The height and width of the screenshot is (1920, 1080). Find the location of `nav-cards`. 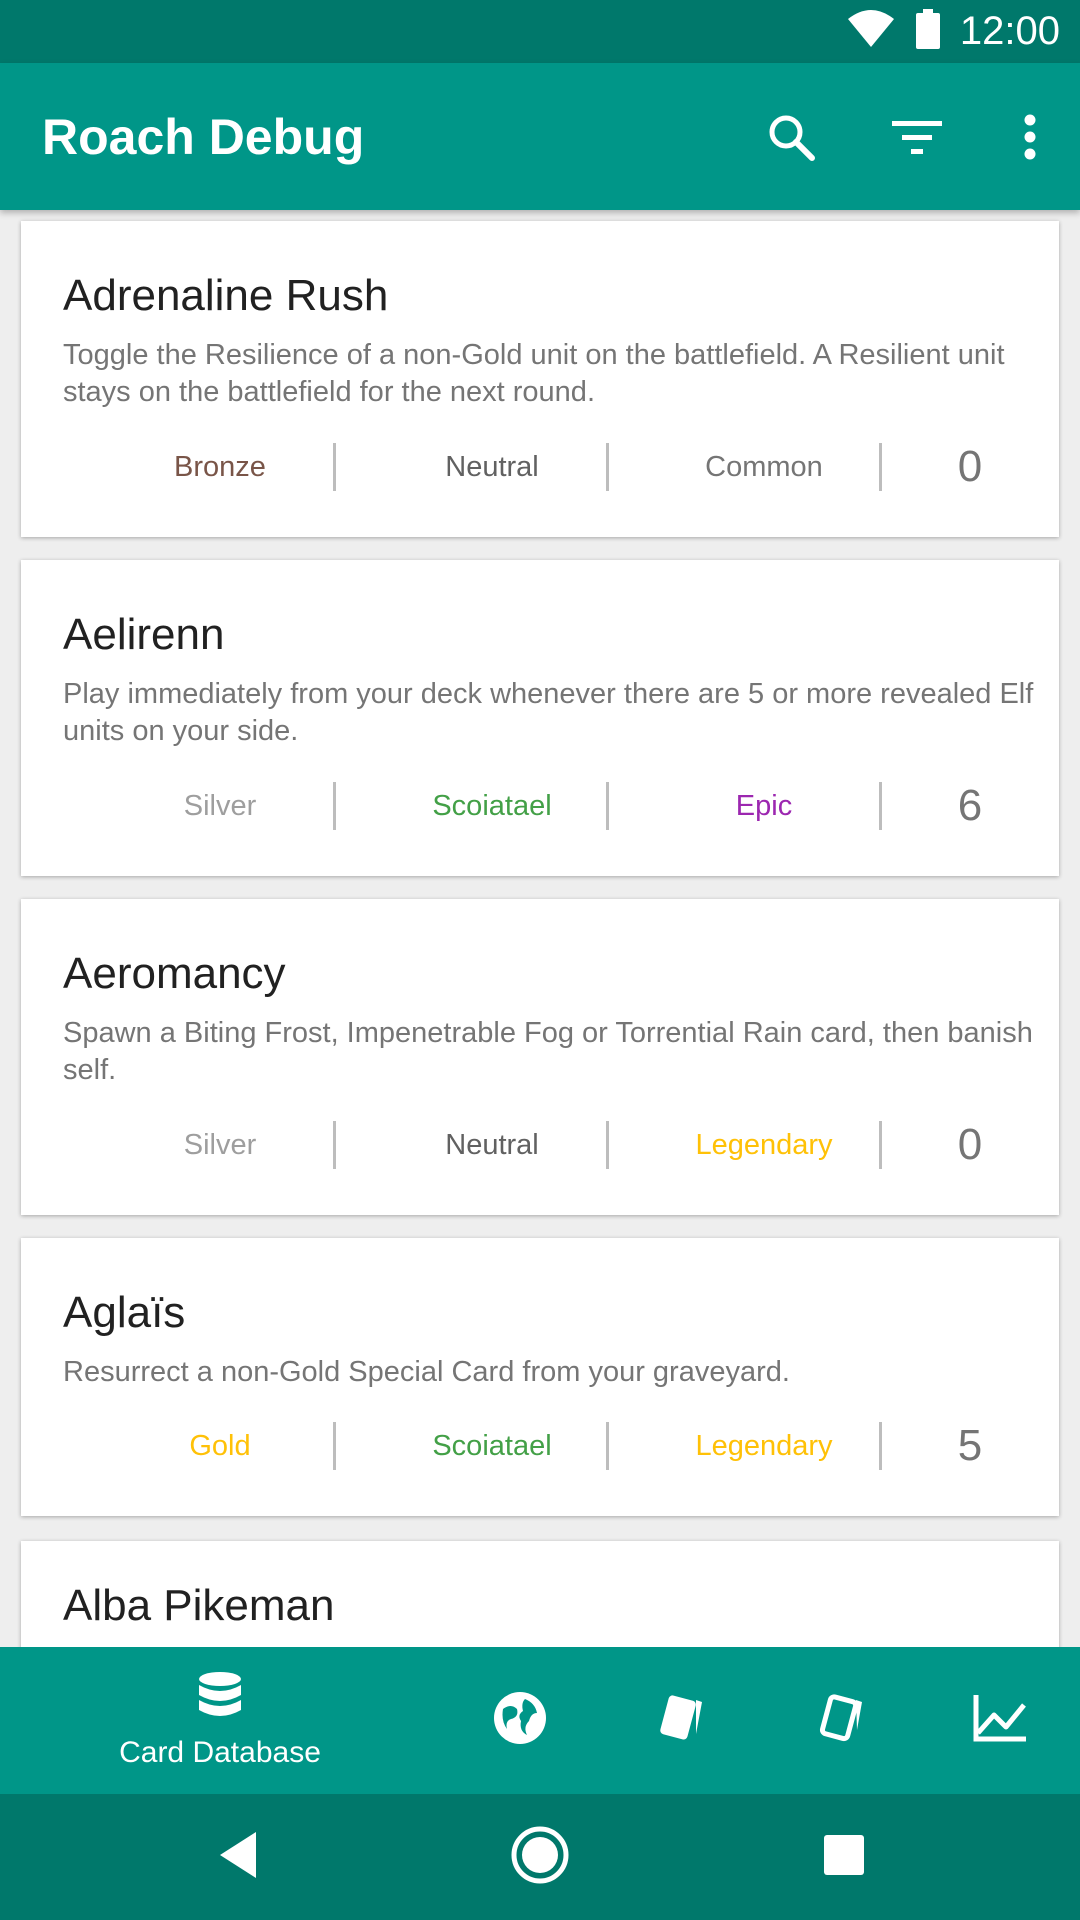

nav-cards is located at coordinates (680, 1720).